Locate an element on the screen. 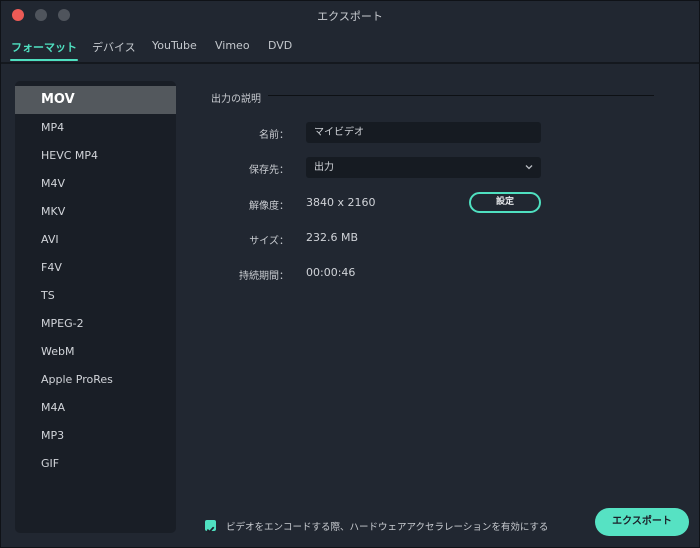 This screenshot has height=548, width=700. tab-dvd: DVD is located at coordinates (280, 48).